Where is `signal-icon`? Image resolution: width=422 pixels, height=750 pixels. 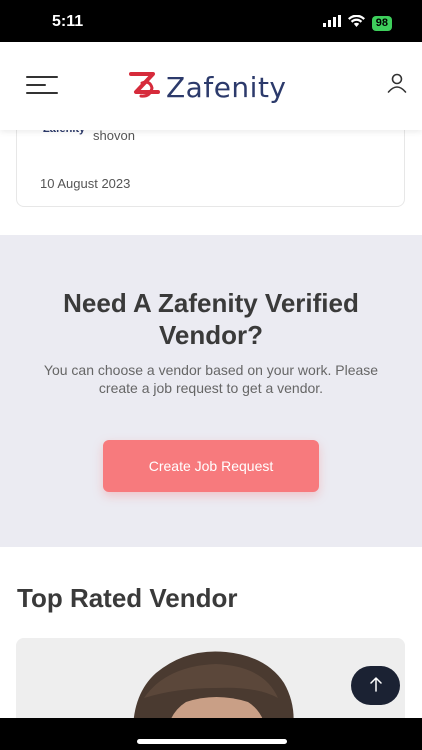 signal-icon is located at coordinates (331, 23).